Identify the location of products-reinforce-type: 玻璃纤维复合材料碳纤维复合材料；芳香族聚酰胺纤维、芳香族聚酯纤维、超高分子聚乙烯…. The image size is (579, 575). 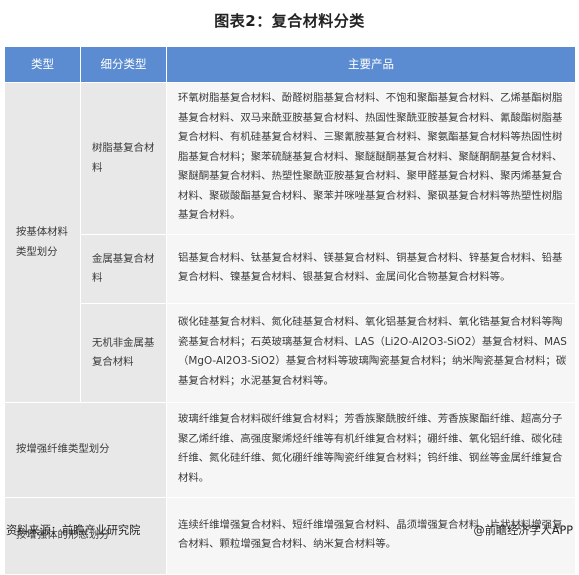
(371, 450).